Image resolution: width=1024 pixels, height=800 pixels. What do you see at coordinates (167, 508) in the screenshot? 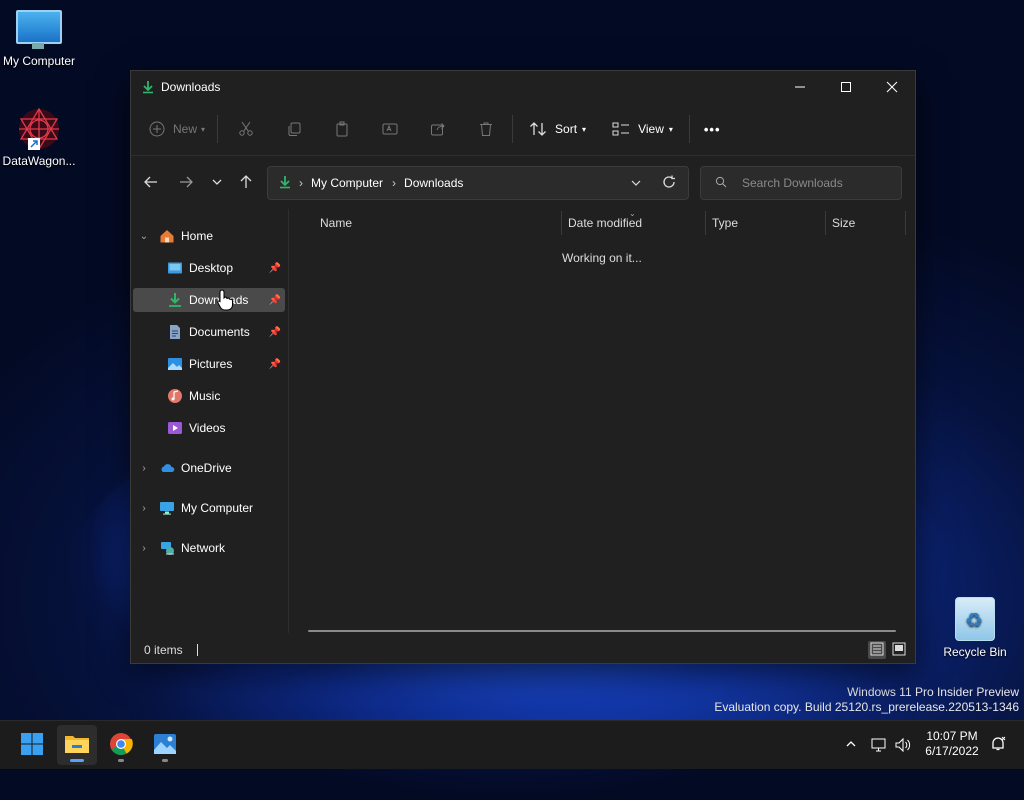
I see `computer-icon` at bounding box center [167, 508].